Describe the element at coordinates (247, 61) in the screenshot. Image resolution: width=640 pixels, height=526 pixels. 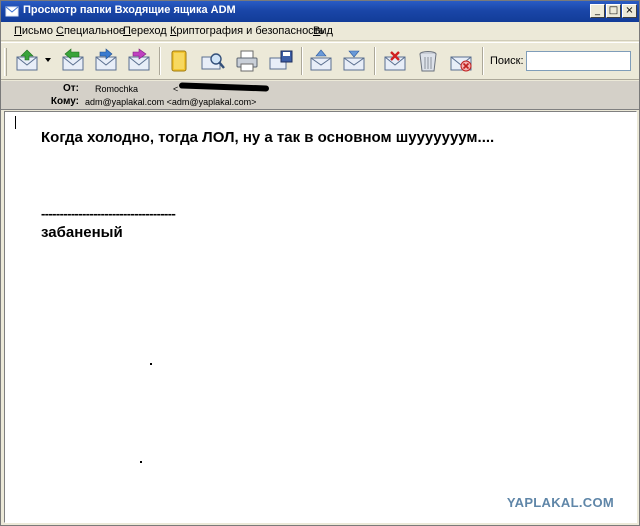
I see `print-icon` at that location.